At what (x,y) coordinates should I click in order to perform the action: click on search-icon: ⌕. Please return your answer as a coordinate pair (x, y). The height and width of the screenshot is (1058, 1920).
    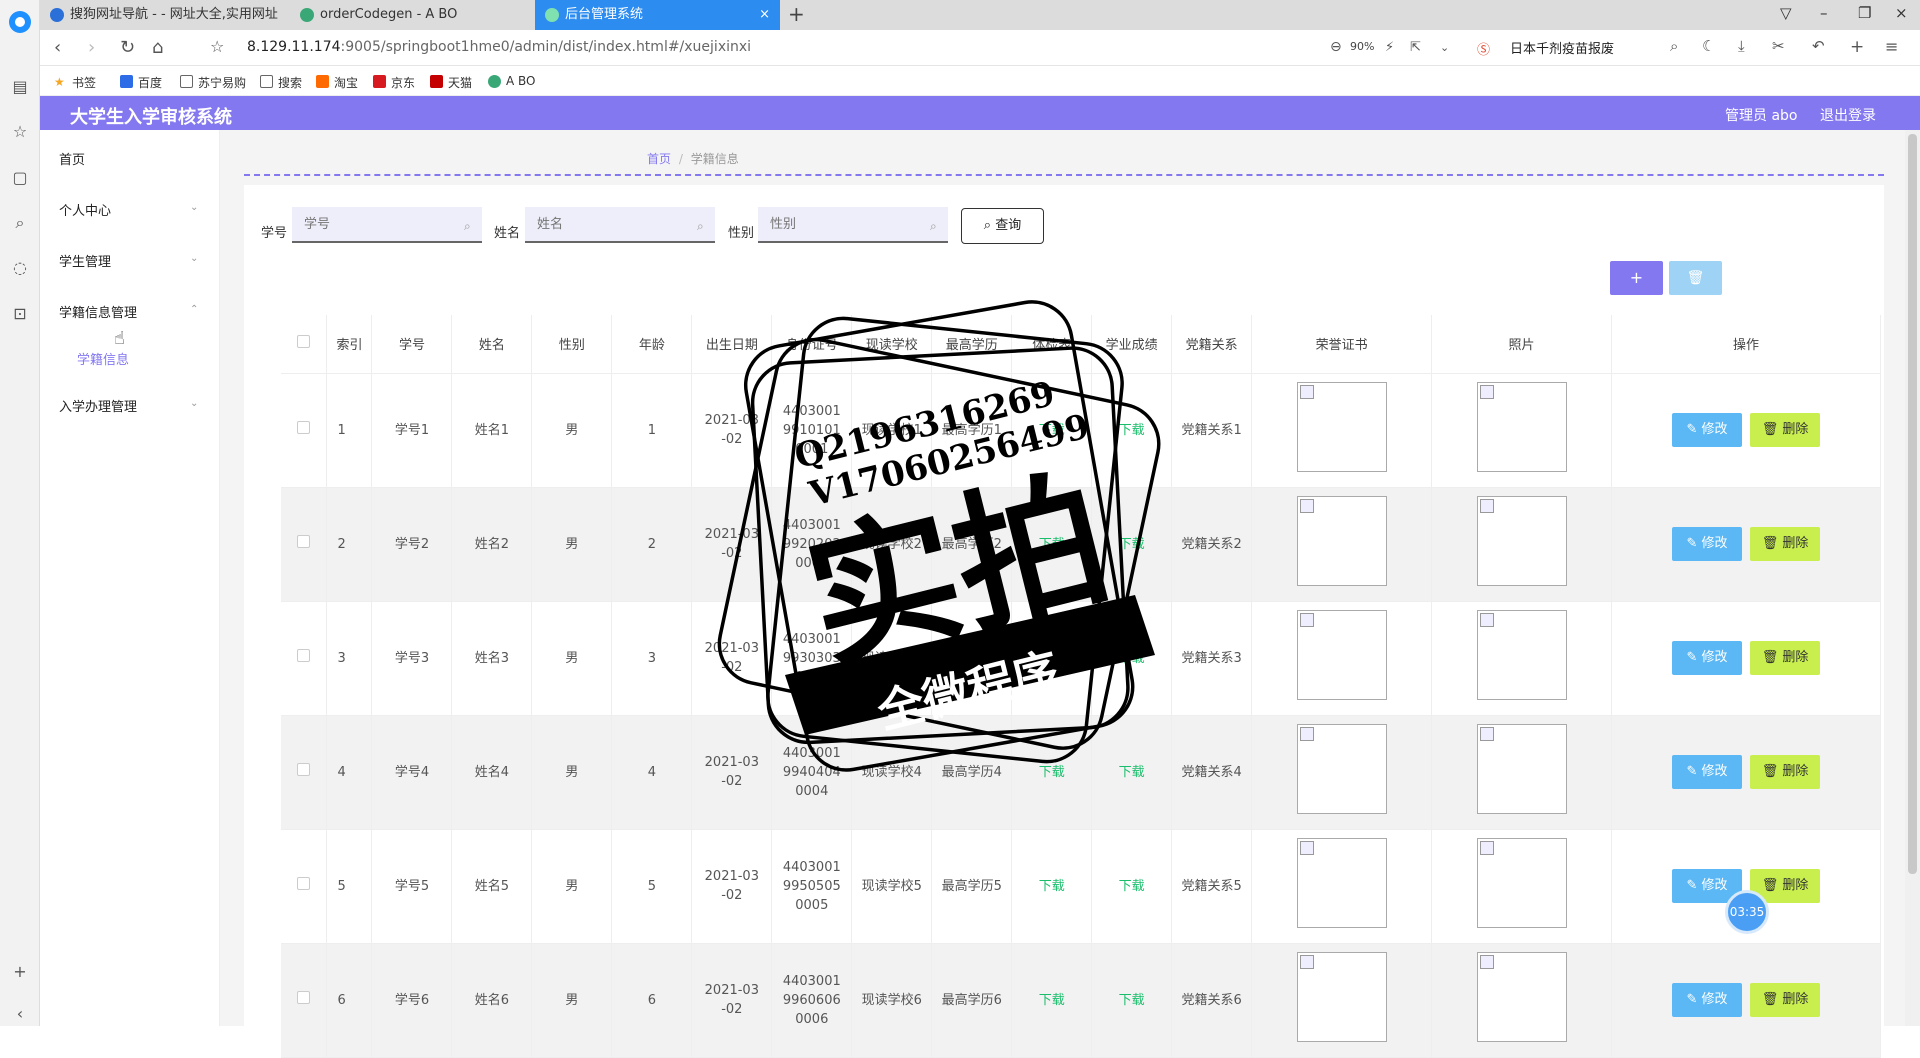
    Looking at the image, I should click on (20, 223).